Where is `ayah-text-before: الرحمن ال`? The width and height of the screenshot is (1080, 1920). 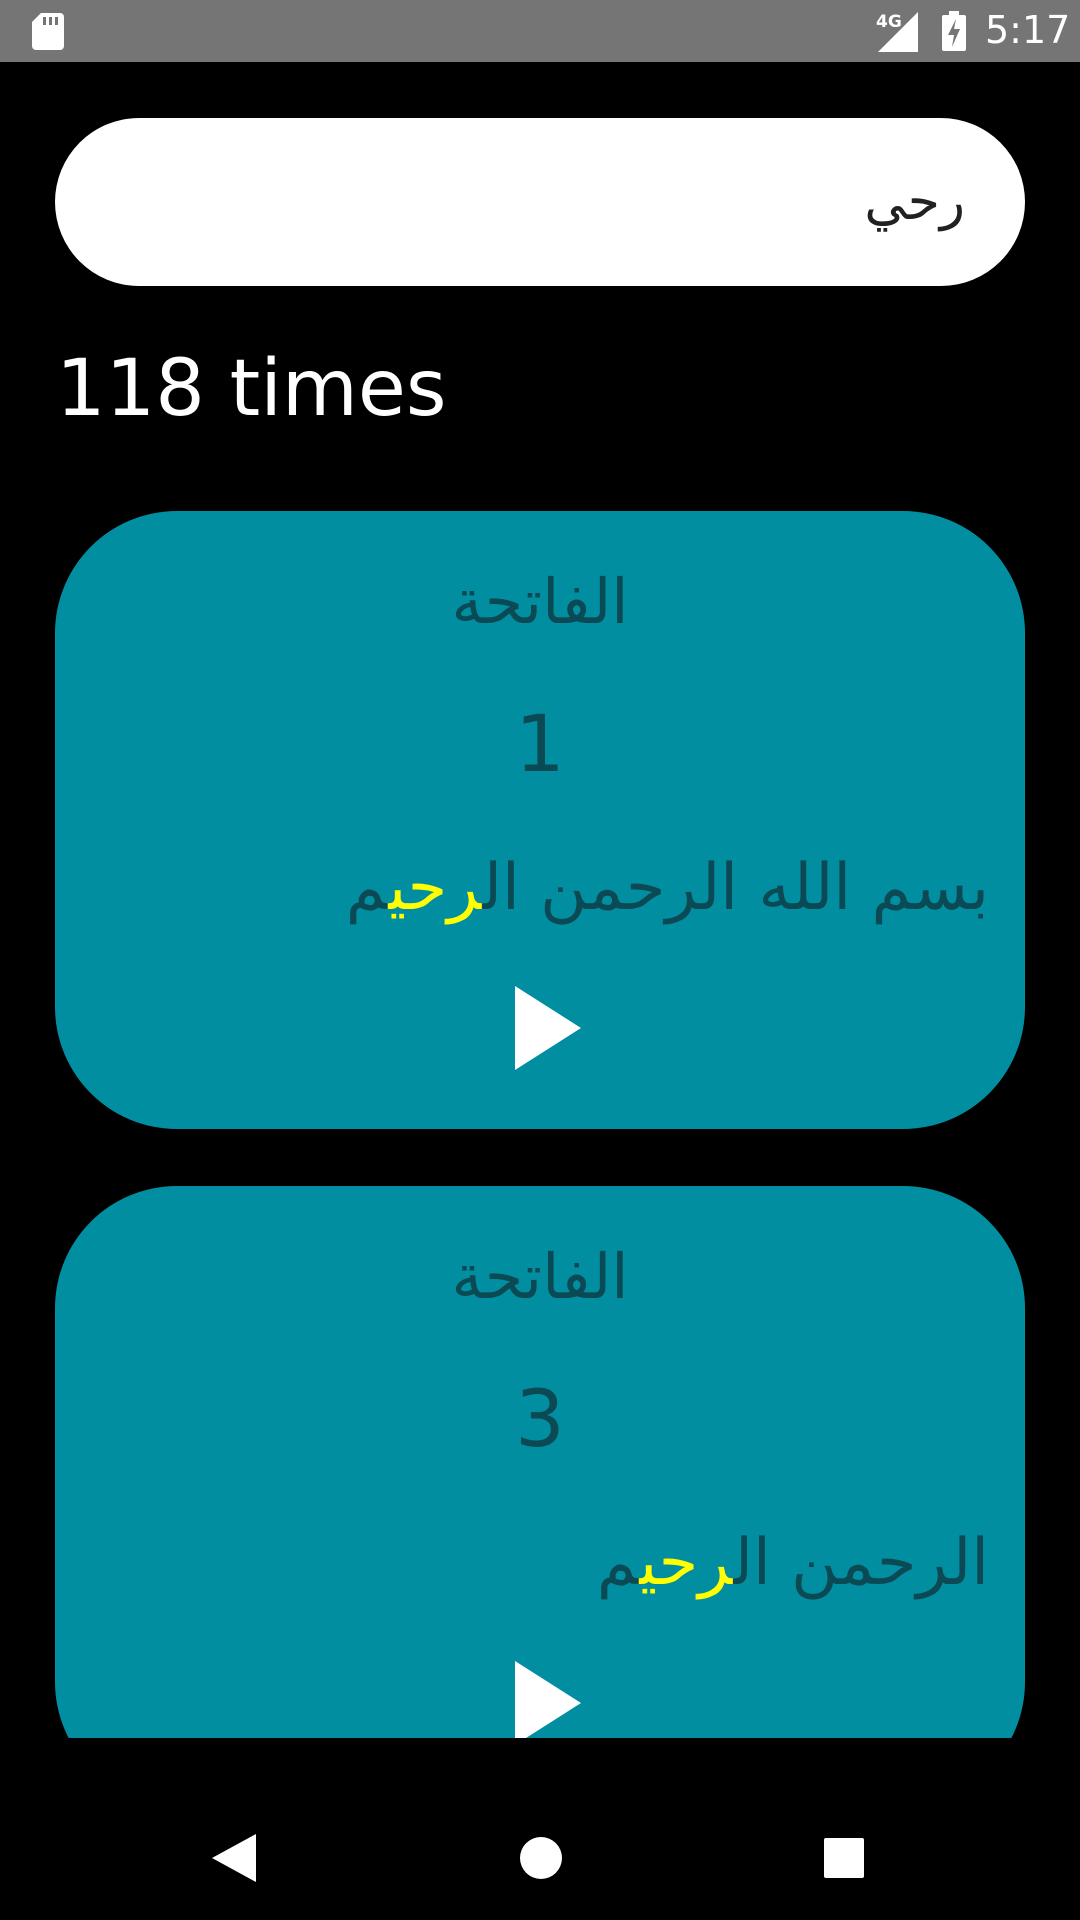 ayah-text-before: الرحمن ال is located at coordinates (861, 1563).